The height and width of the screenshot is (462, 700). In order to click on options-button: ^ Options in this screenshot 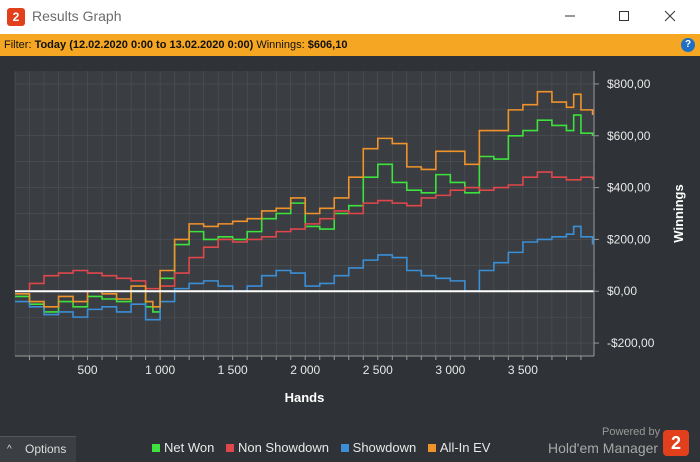, I will do `click(38, 449)`.